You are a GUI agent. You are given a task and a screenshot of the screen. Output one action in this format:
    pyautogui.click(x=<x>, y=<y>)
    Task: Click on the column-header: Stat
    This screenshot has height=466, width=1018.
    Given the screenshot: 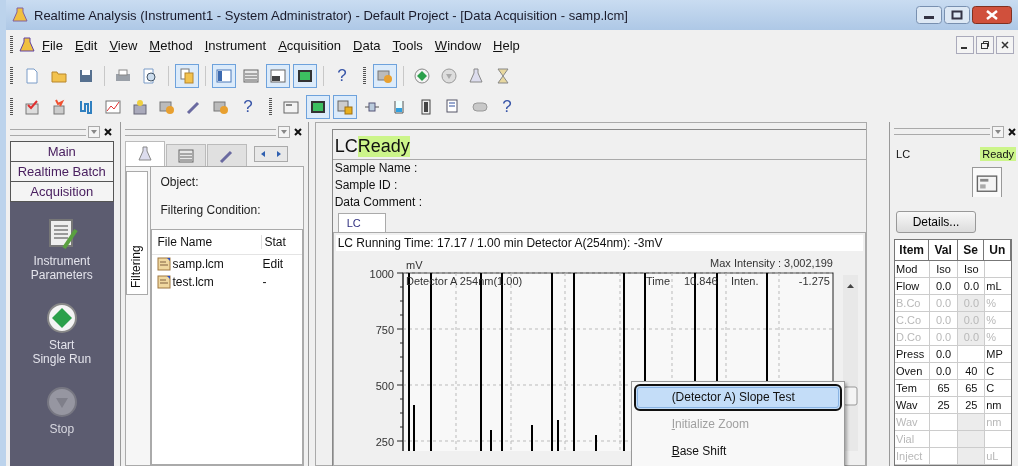 What is the action you would take?
    pyautogui.click(x=278, y=242)
    